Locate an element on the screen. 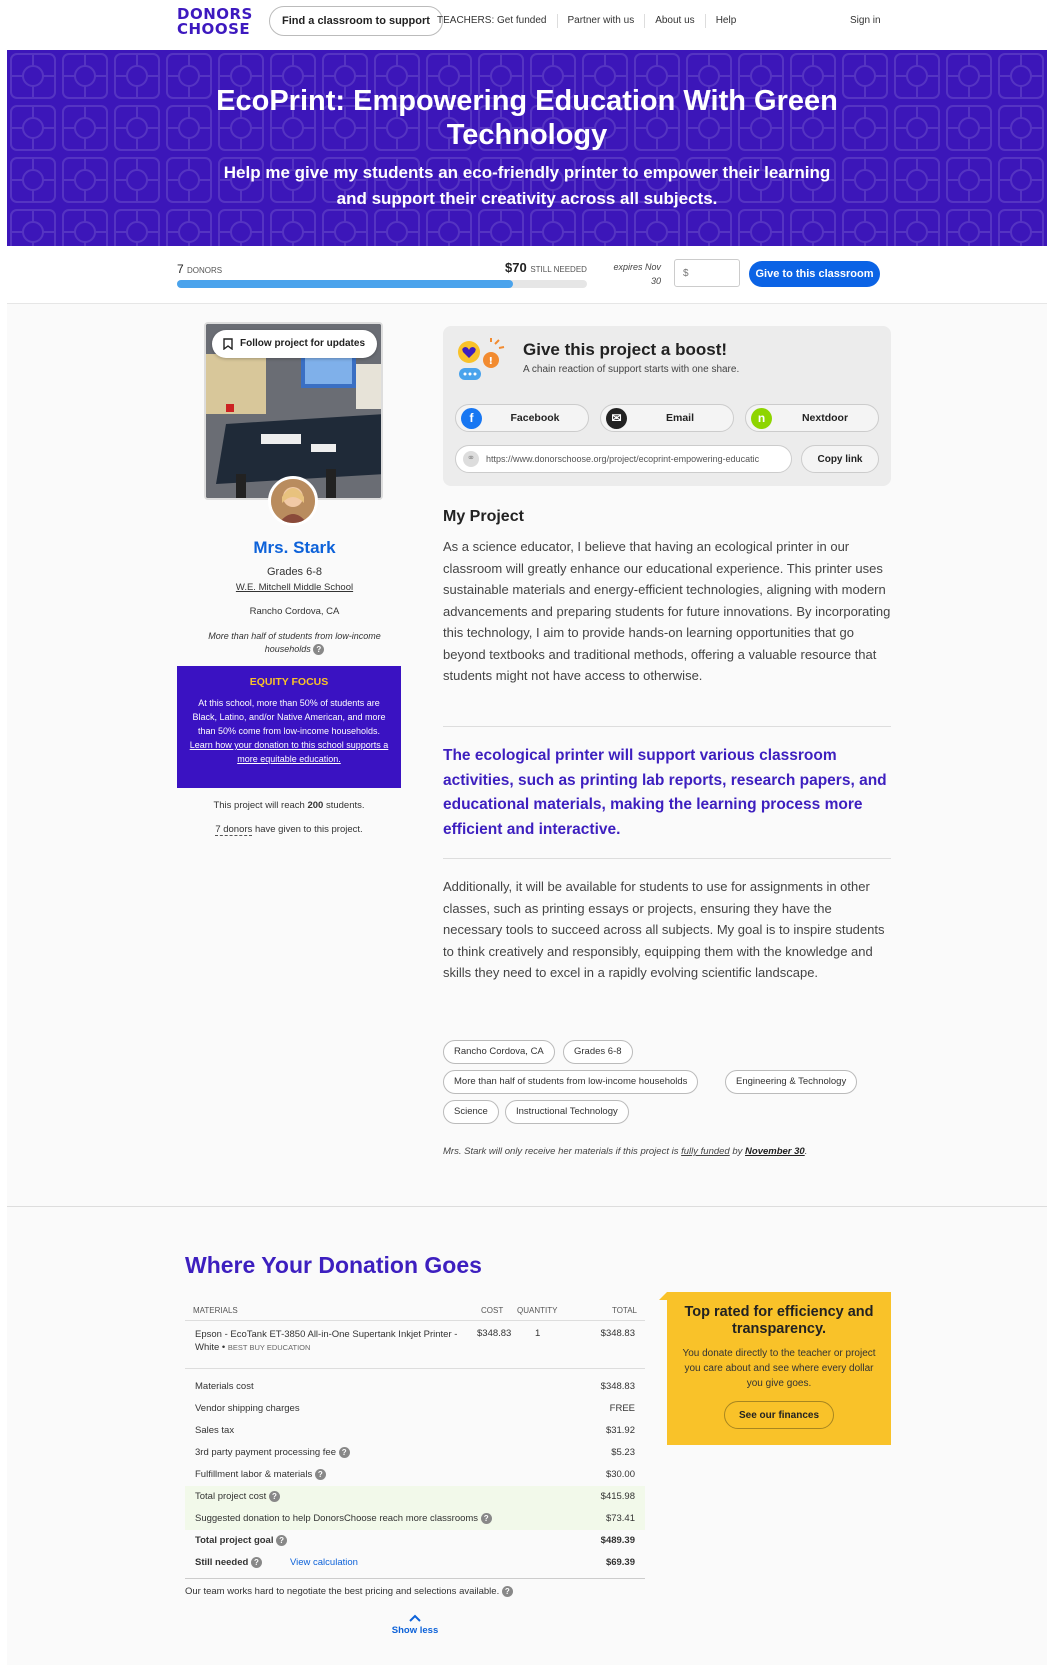  show-less-button: Show less is located at coordinates (415, 1625).